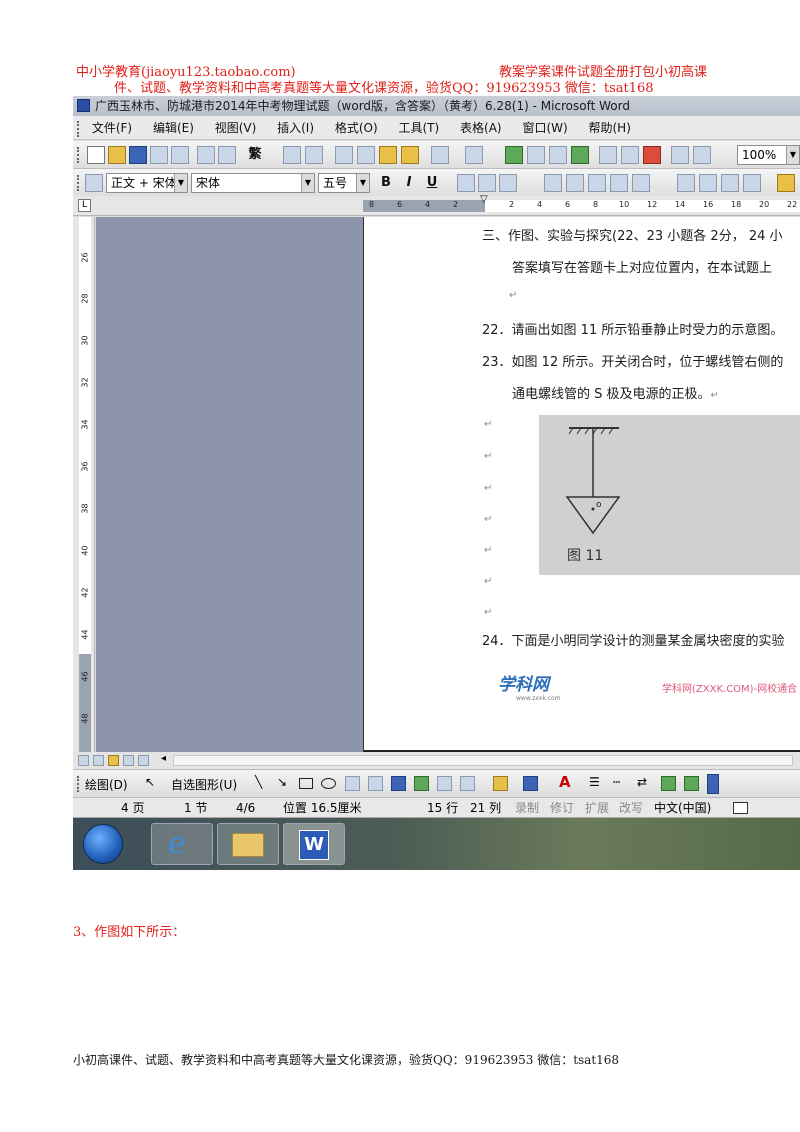 The image size is (800, 1132). Describe the element at coordinates (536, 155) in the screenshot. I see `tables-borders-icon` at that location.